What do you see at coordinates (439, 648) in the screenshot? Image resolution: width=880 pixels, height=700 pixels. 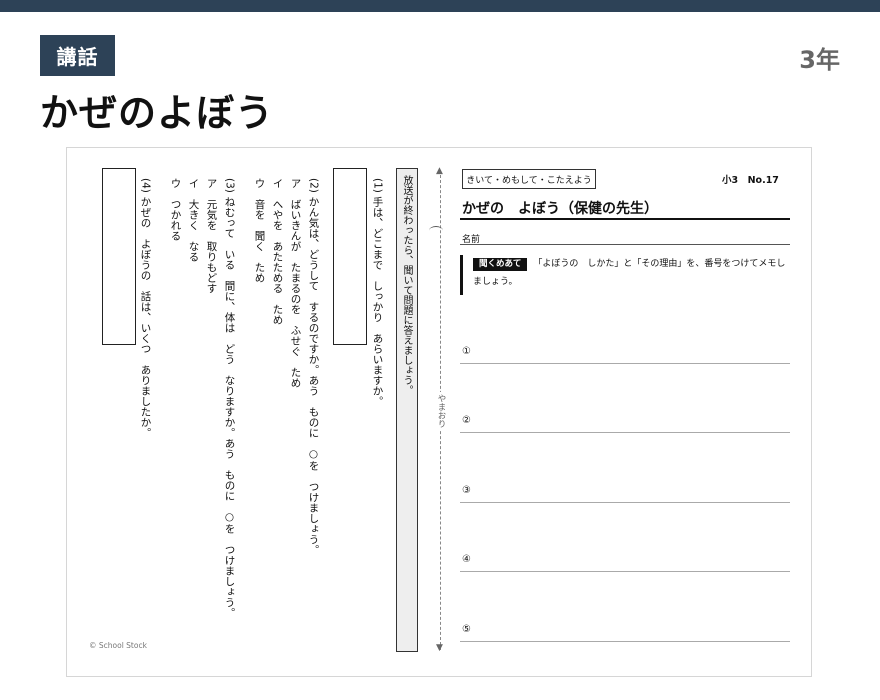 I see `fold-arrow-bottom-icon: ▼` at bounding box center [439, 648].